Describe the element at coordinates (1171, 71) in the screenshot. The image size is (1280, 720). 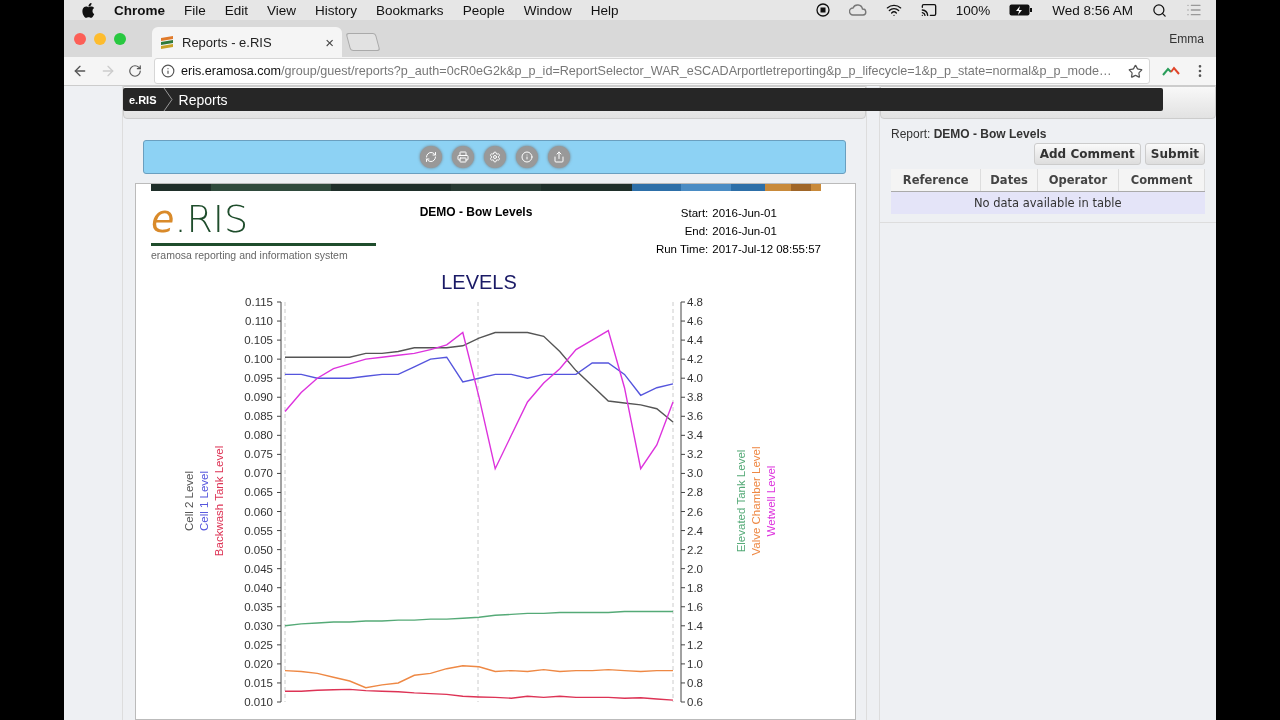
I see `extension-icon` at that location.